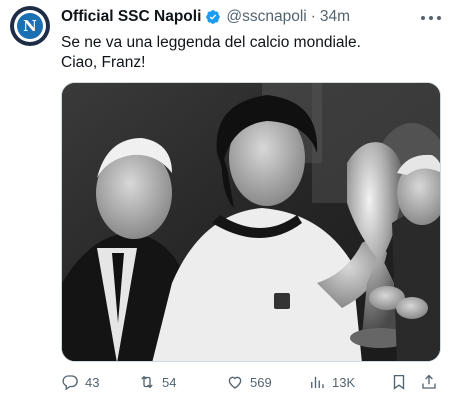 The width and height of the screenshot is (455, 403). I want to click on repost-button: 54, so click(157, 382).